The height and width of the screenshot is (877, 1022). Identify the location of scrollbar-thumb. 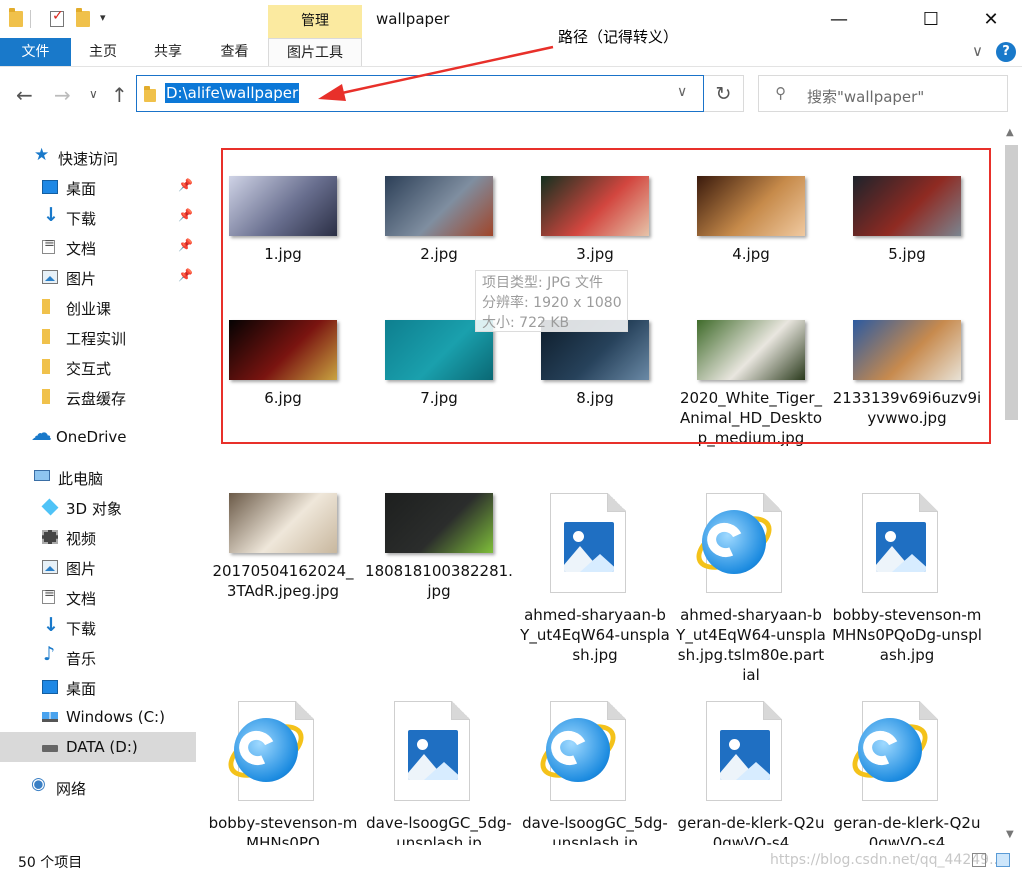
(1011, 282).